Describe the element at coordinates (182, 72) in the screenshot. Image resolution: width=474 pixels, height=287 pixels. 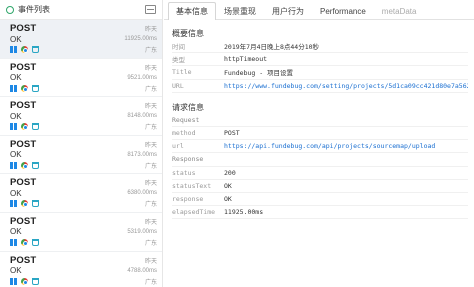
I see `overview-key: Title` at that location.